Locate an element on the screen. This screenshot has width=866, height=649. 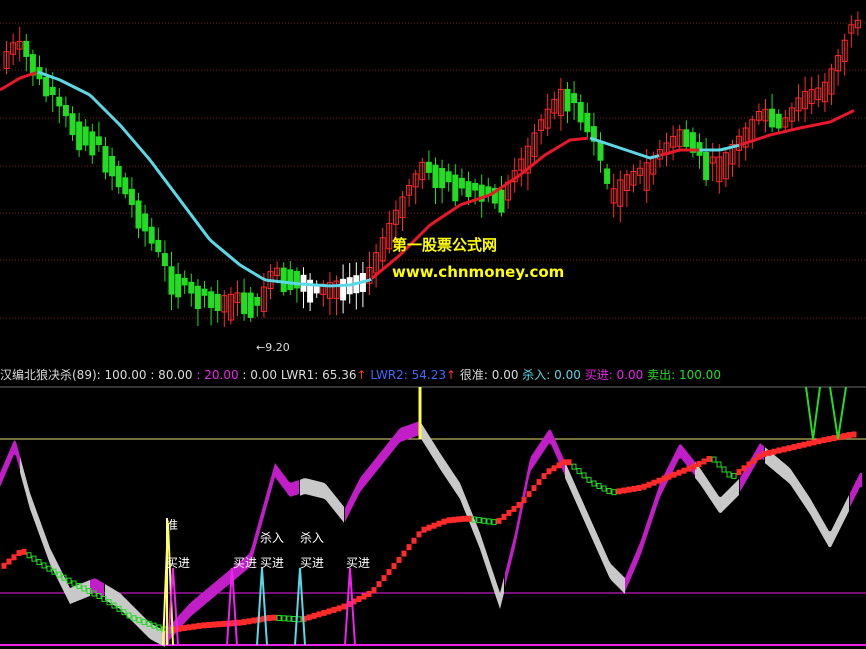
legend-p3: : 20.00 is located at coordinates (217, 375).